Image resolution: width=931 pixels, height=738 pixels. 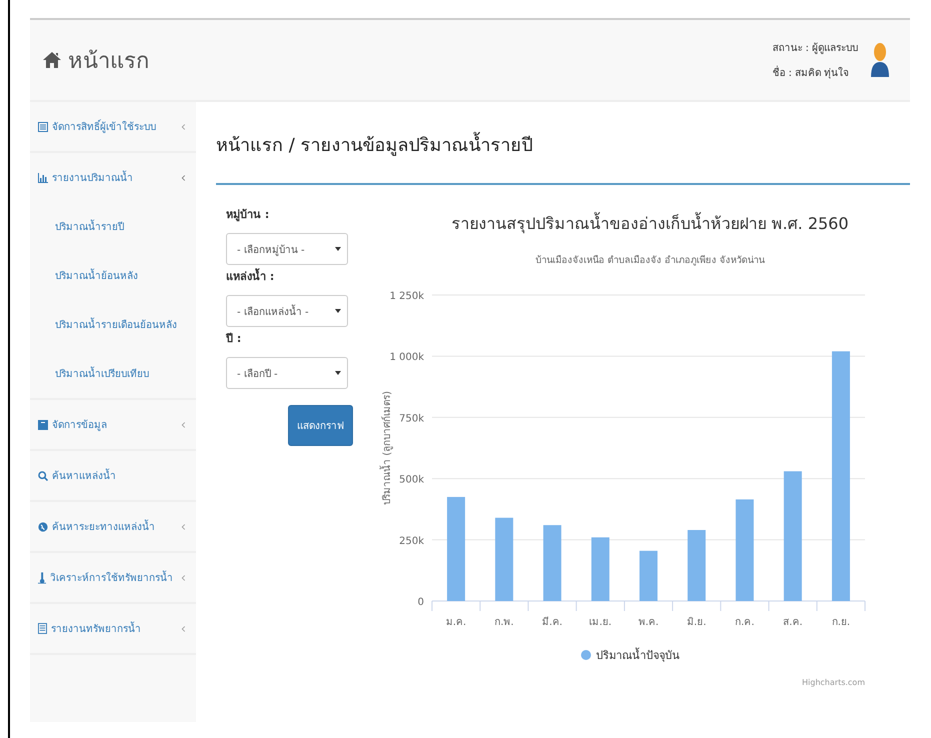 What do you see at coordinates (411, 541) in the screenshot?
I see `y-tick-label: 250k` at bounding box center [411, 541].